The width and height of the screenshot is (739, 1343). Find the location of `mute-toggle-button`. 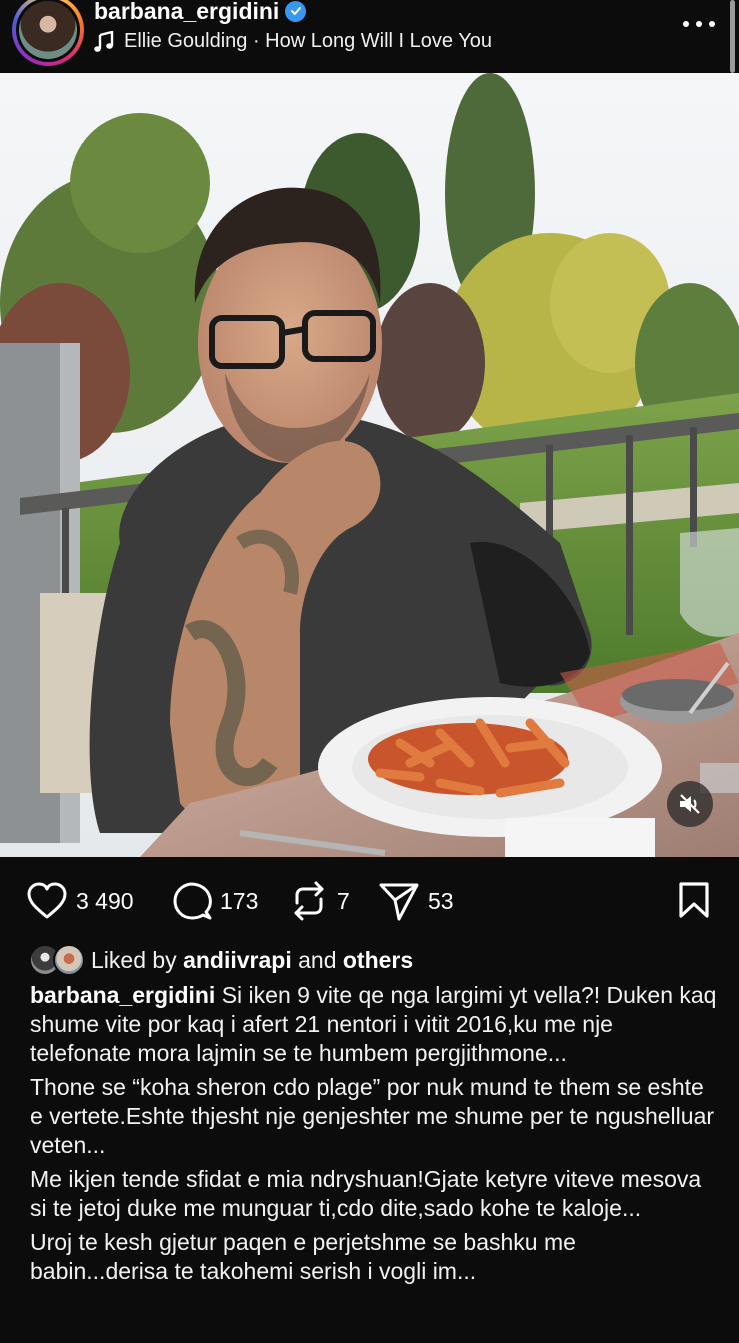

mute-toggle-button is located at coordinates (690, 804).